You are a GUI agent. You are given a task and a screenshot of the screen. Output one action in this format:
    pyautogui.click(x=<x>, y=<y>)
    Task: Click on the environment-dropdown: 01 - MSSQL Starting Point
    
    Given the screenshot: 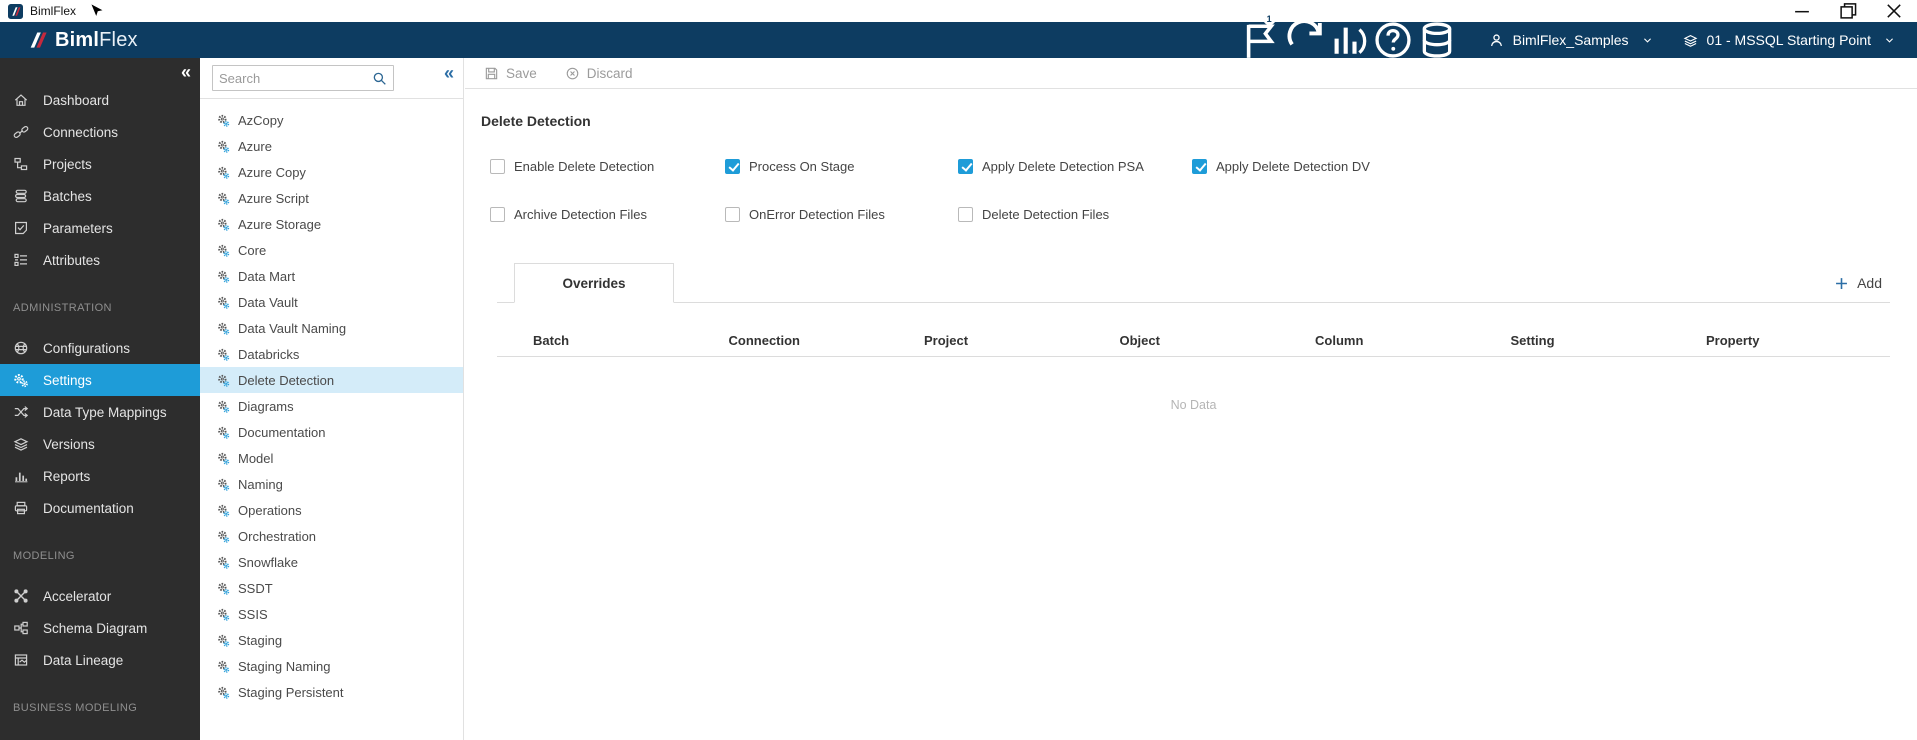 What is the action you would take?
    pyautogui.click(x=1789, y=40)
    